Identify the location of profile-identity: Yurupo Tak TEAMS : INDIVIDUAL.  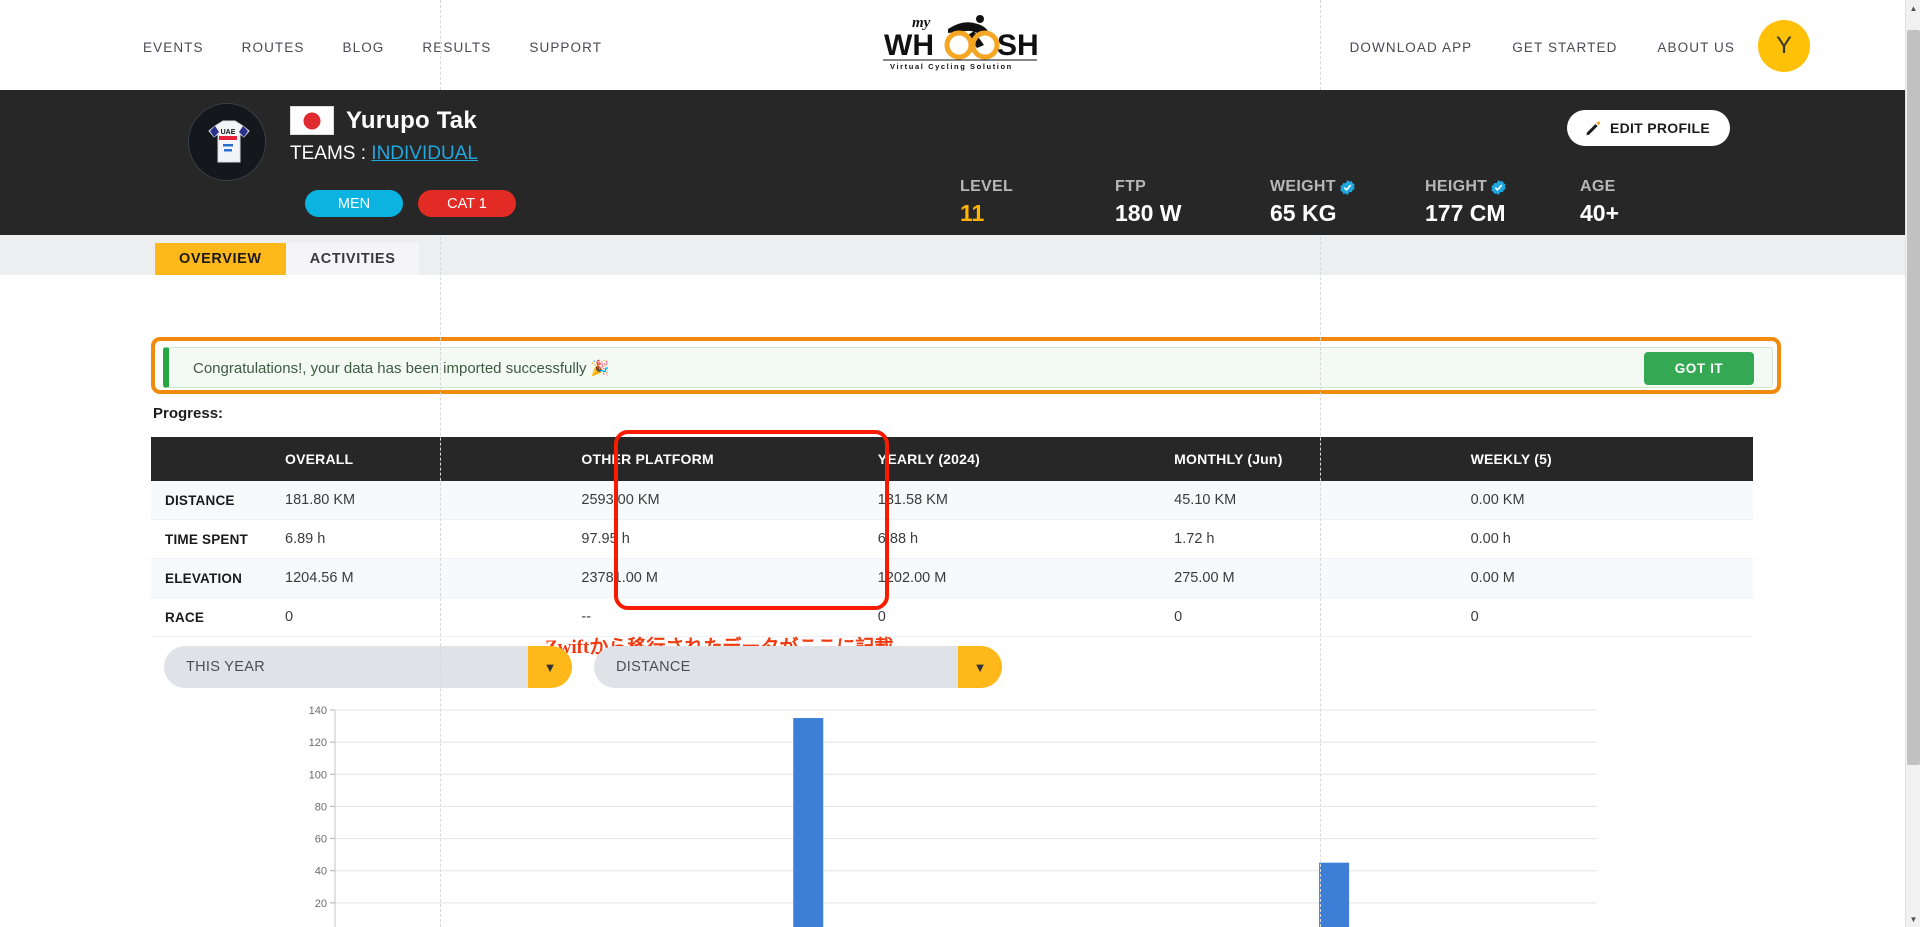
(384, 135).